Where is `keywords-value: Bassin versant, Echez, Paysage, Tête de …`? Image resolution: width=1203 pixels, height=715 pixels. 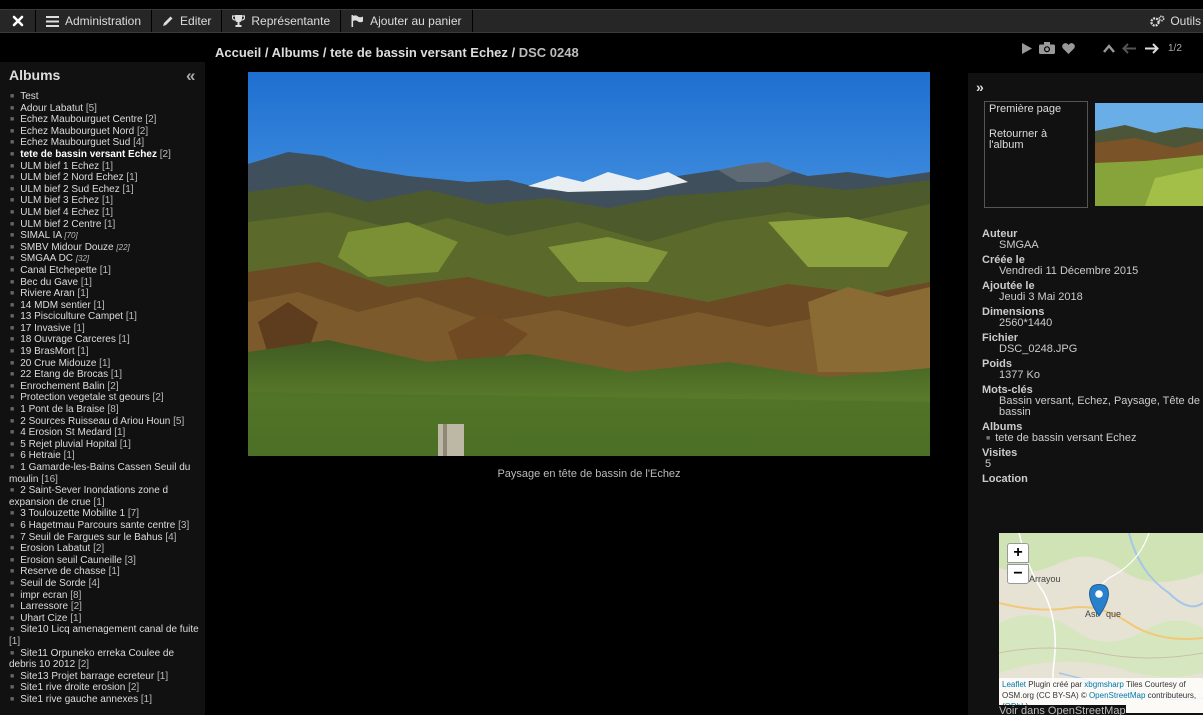
keywords-value: Bassin versant, Echez, Paysage, Tête de … is located at coordinates (1092, 407).